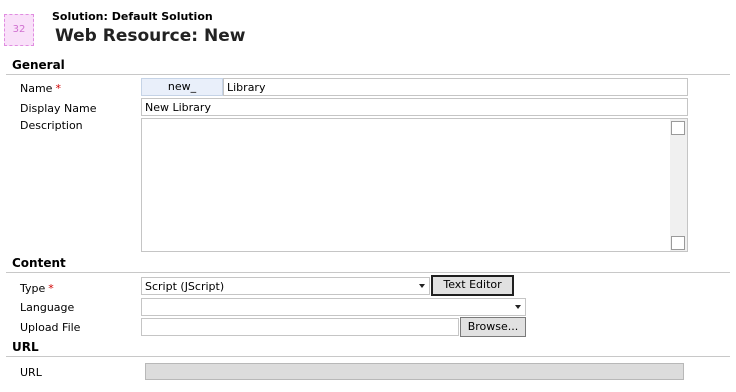  What do you see at coordinates (678, 185) in the screenshot?
I see `description-scrollbar` at bounding box center [678, 185].